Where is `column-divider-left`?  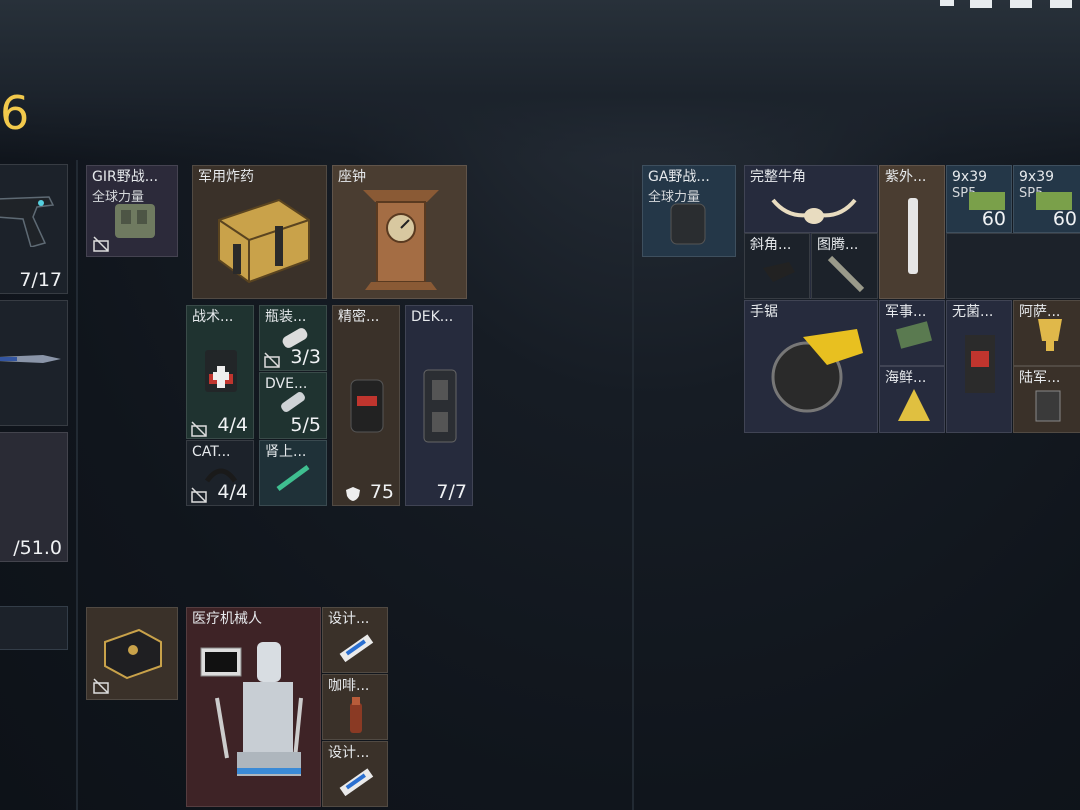
column-divider-left is located at coordinates (77, 485).